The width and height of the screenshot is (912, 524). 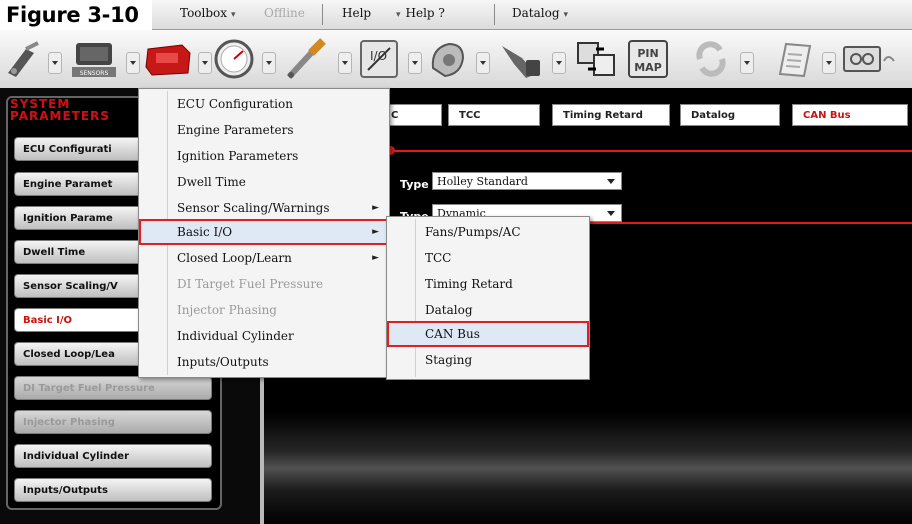 What do you see at coordinates (250, 284) in the screenshot?
I see `menu-item-label: DI Target Fuel Pressure` at bounding box center [250, 284].